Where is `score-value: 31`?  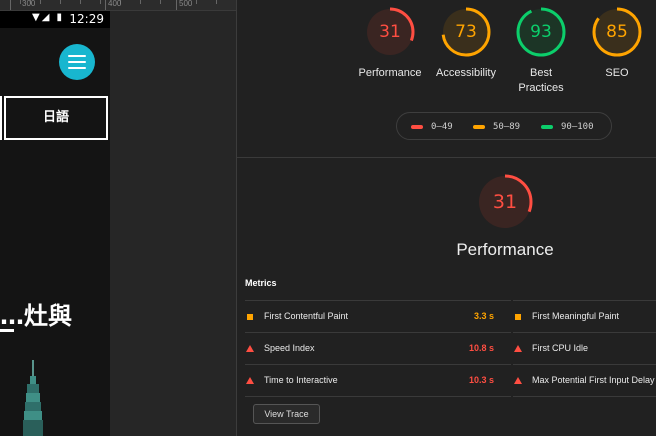
score-value: 31 is located at coordinates (390, 32).